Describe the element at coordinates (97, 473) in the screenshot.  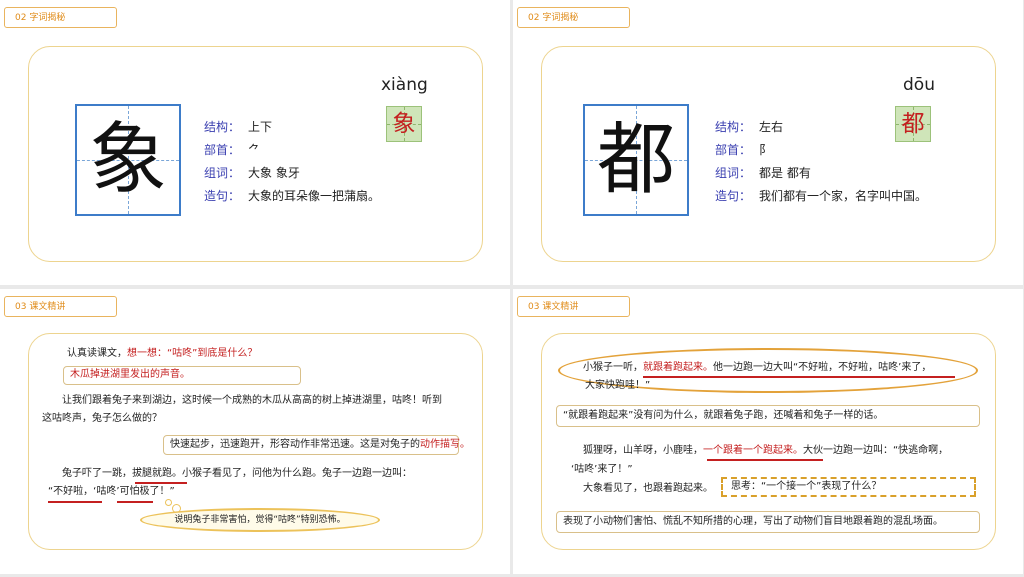
I see `story-text: 兔子吓了一跳，` at that location.